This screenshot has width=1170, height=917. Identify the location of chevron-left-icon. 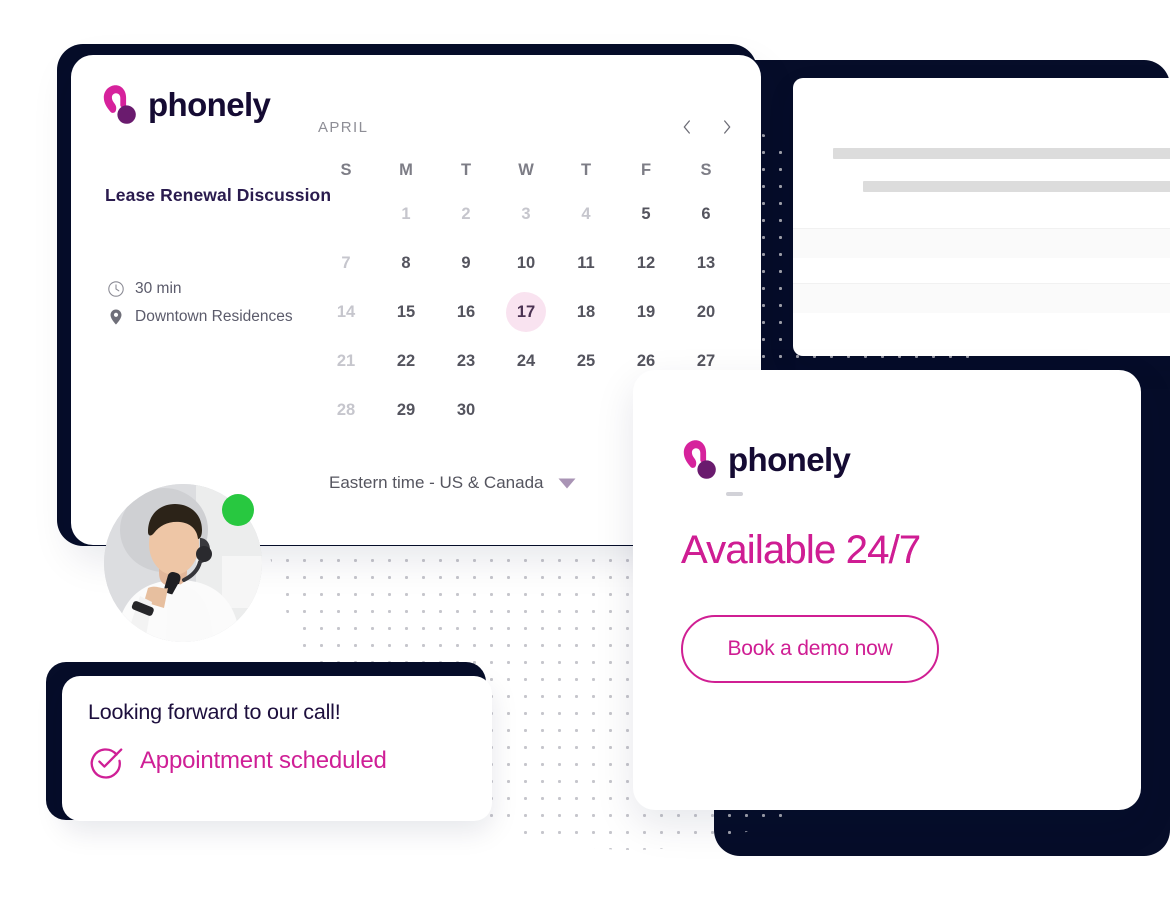
(687, 127).